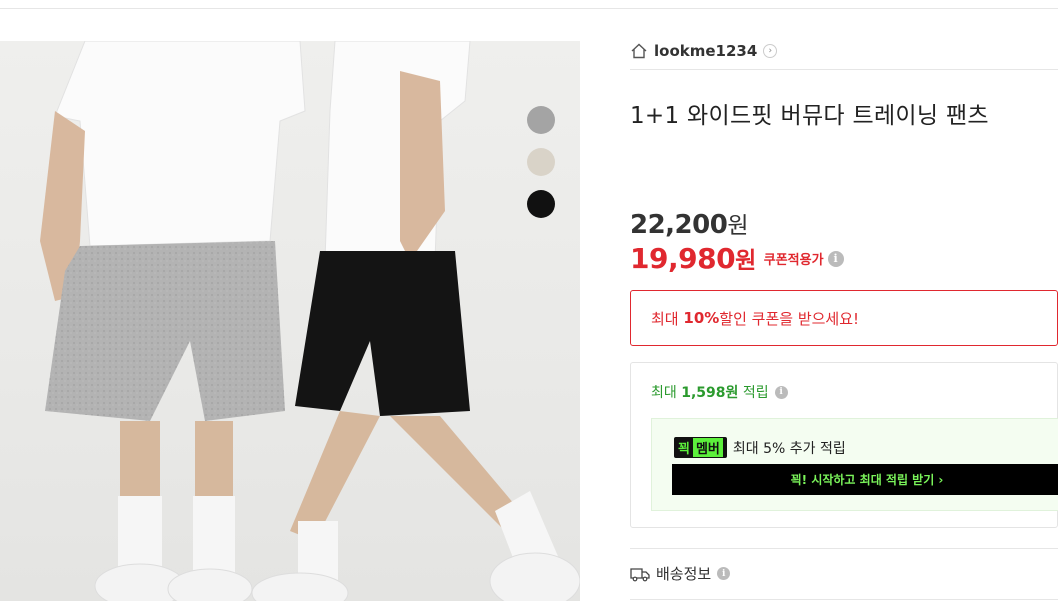  What do you see at coordinates (793, 260) in the screenshot?
I see `coupon-applied-text: 쿠폰적용가` at bounding box center [793, 260].